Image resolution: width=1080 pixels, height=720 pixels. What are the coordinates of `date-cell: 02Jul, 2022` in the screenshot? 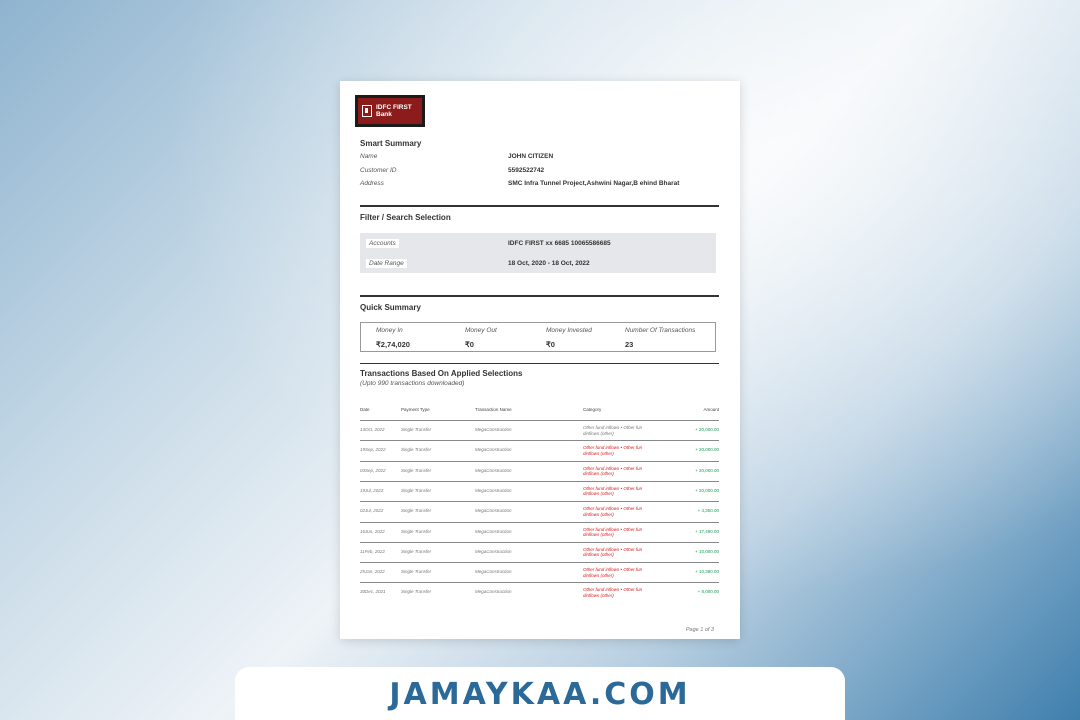 It's located at (372, 511).